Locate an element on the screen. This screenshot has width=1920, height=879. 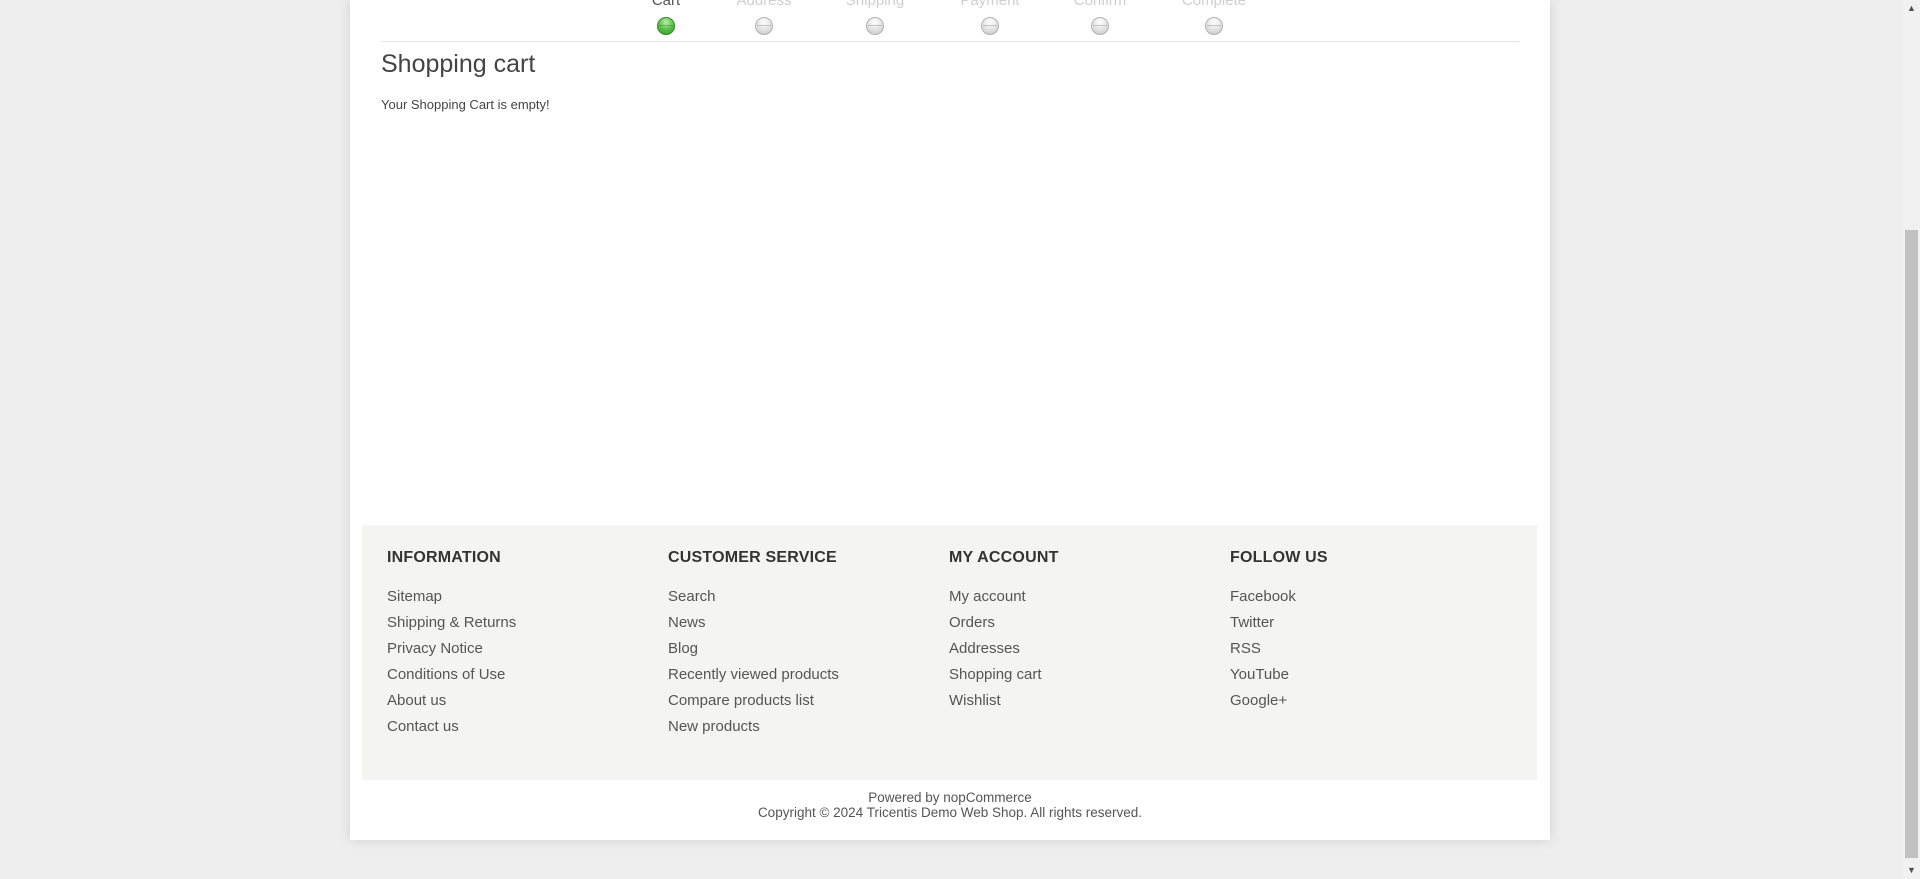
footer-link-about-us: About us is located at coordinates (522, 701).